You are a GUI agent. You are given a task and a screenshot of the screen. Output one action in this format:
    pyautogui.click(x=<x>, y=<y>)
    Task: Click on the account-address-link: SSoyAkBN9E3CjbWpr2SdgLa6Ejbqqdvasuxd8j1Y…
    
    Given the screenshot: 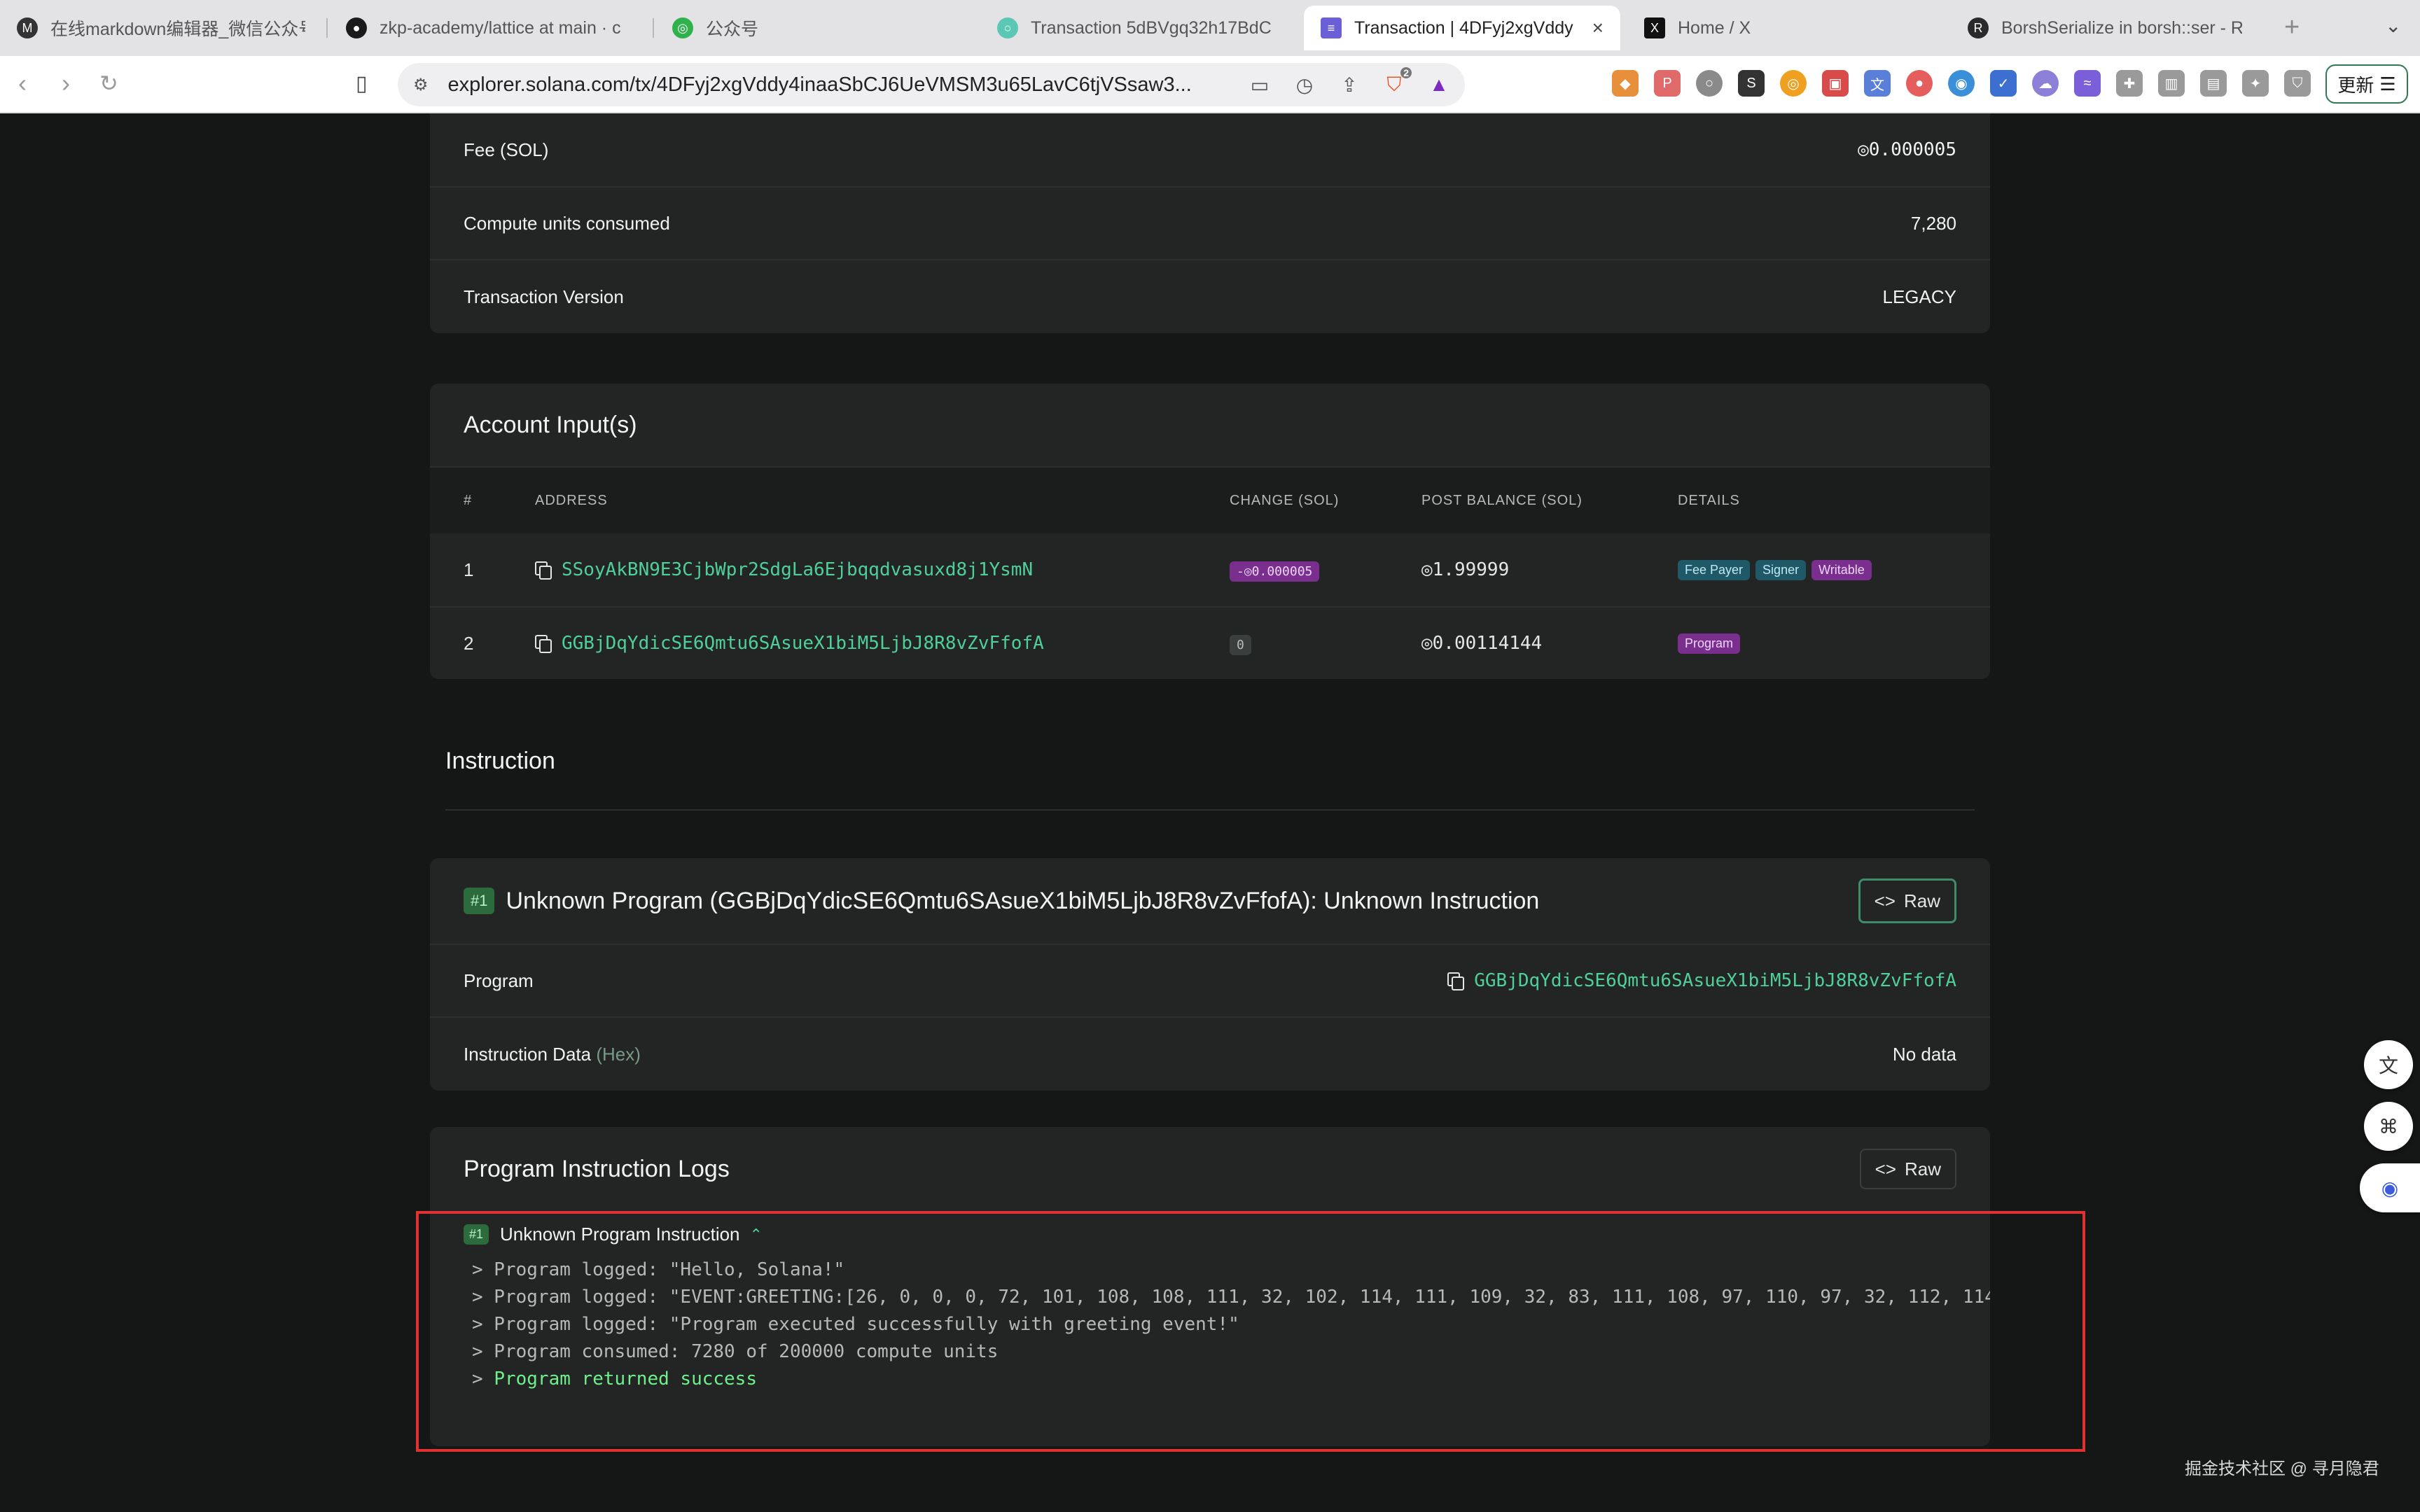 What is the action you would take?
    pyautogui.click(x=797, y=569)
    